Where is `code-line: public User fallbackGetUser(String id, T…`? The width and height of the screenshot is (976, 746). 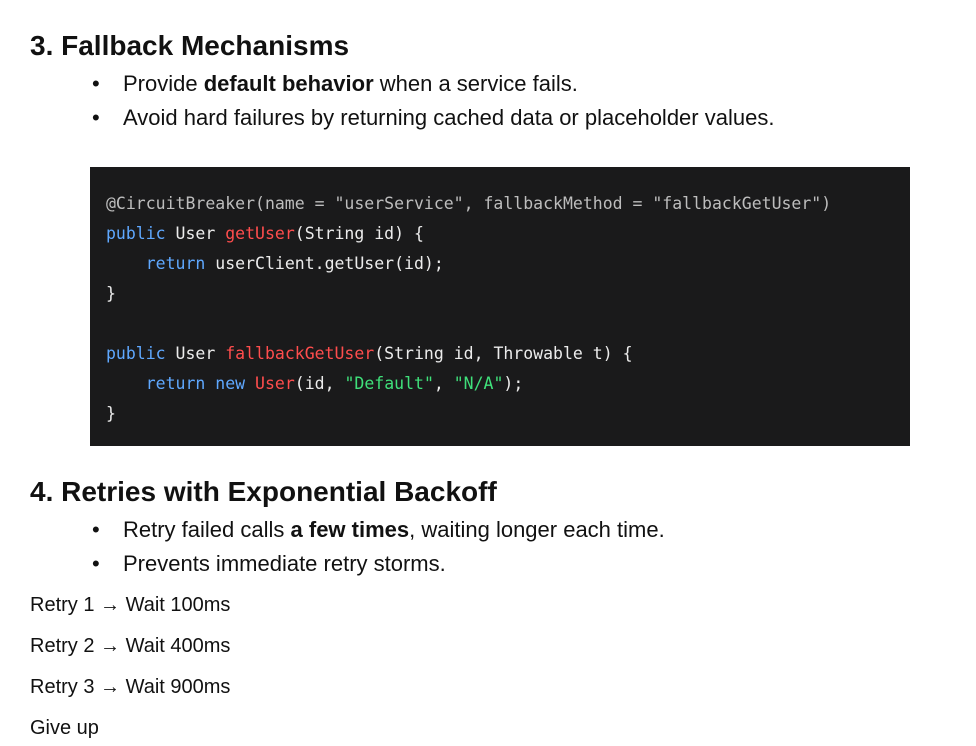
code-line: public User fallbackGetUser(String id, T… is located at coordinates (508, 354).